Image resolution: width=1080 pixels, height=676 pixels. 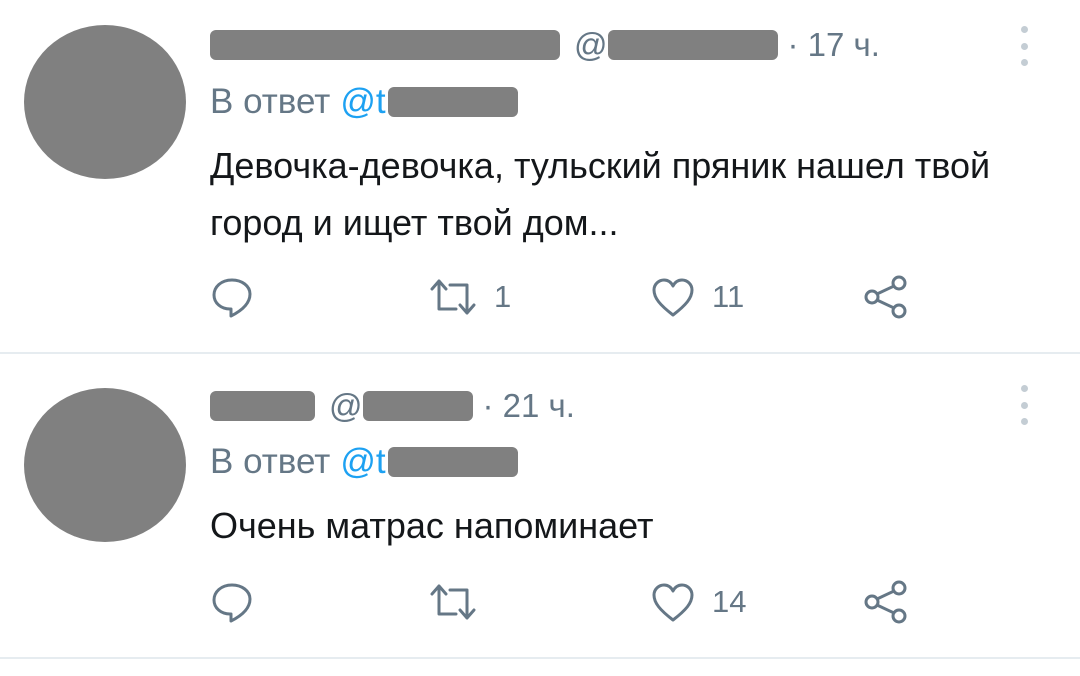 What do you see at coordinates (540, 658) in the screenshot?
I see `tweet-divider` at bounding box center [540, 658].